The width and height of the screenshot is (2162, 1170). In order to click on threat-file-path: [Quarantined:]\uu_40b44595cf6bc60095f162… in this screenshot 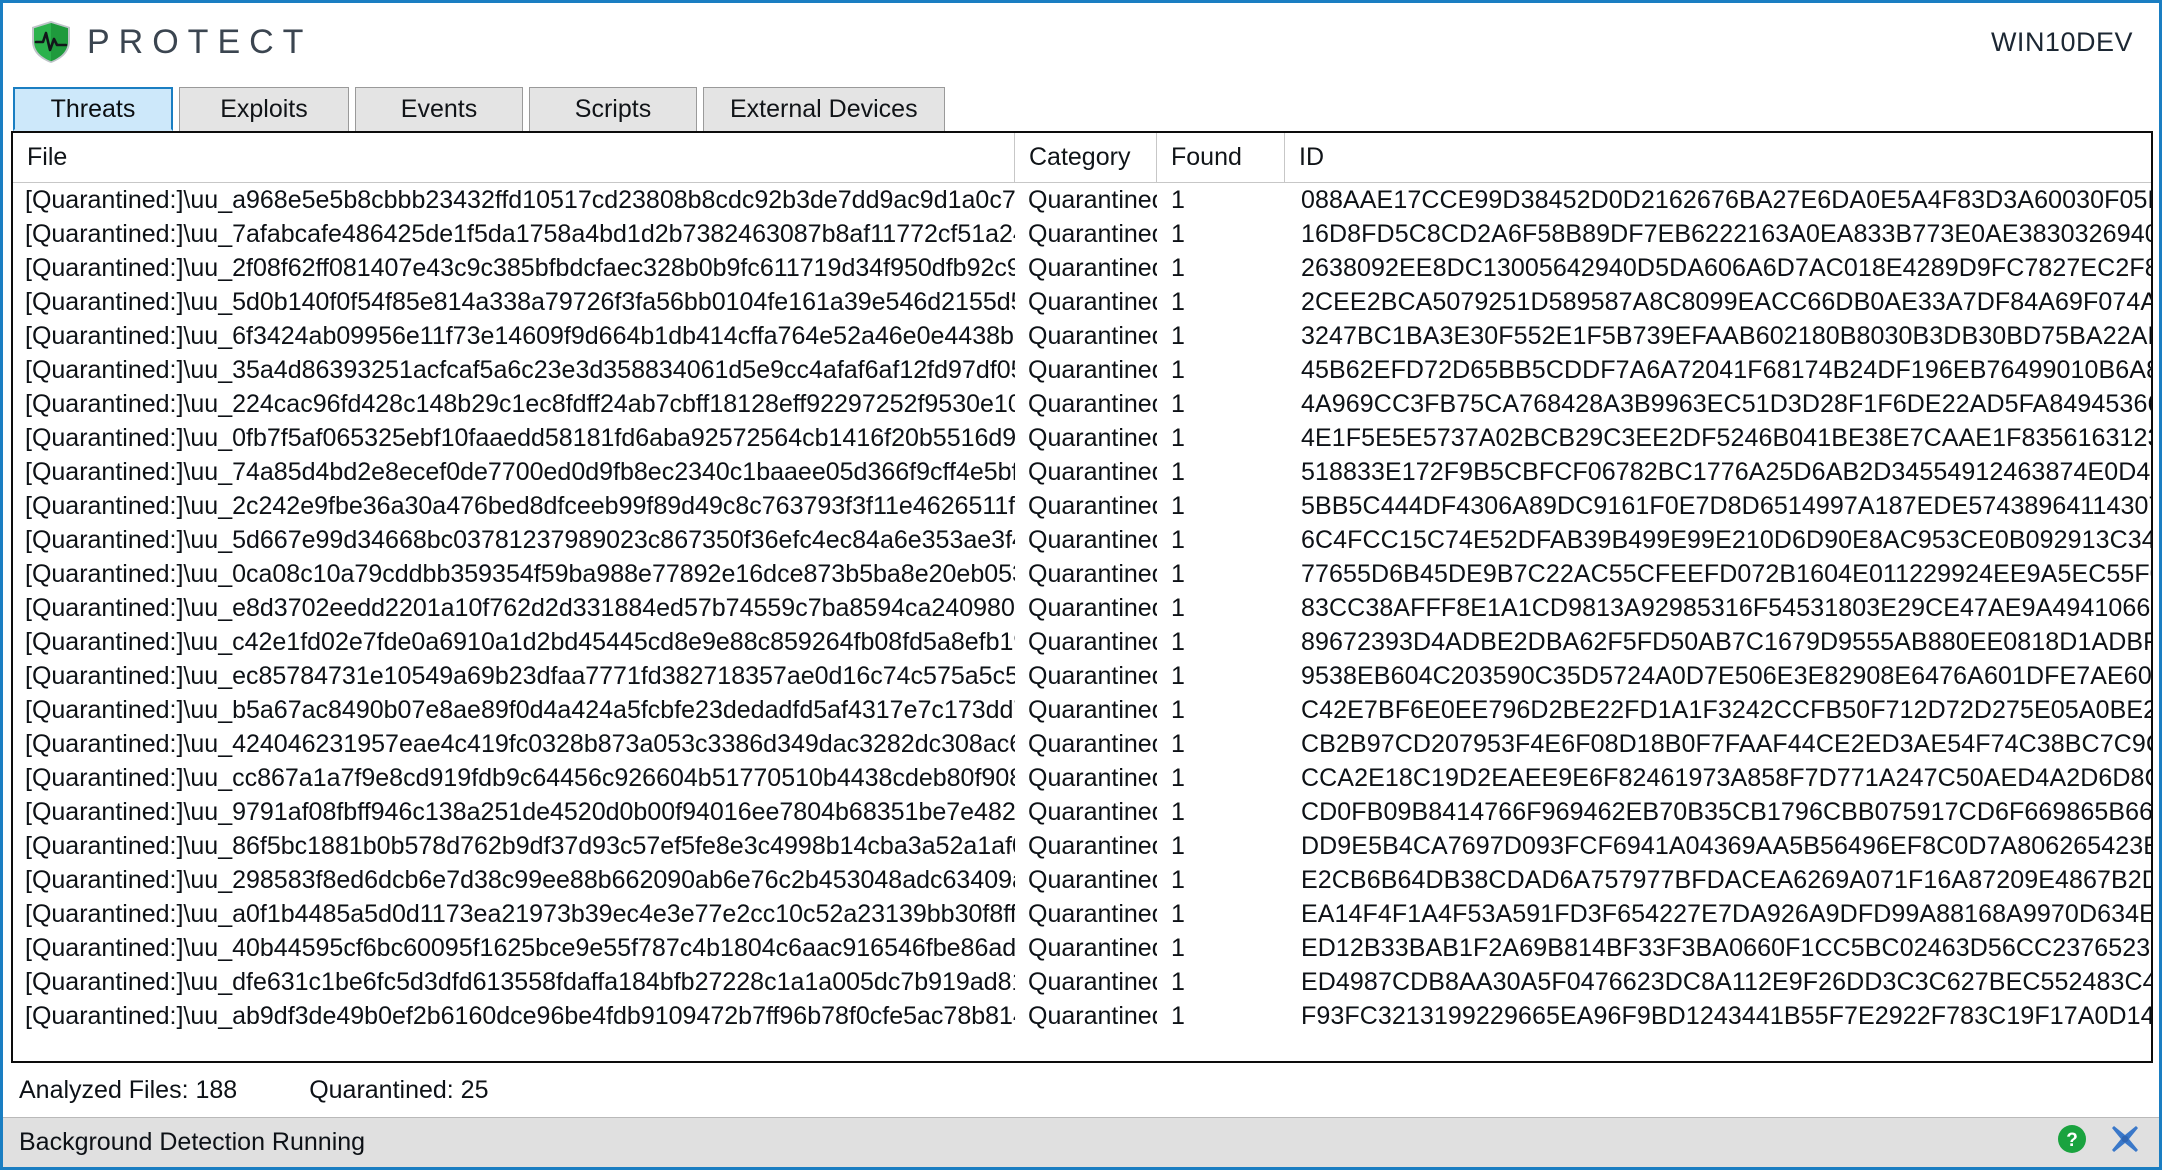, I will do `click(520, 948)`.